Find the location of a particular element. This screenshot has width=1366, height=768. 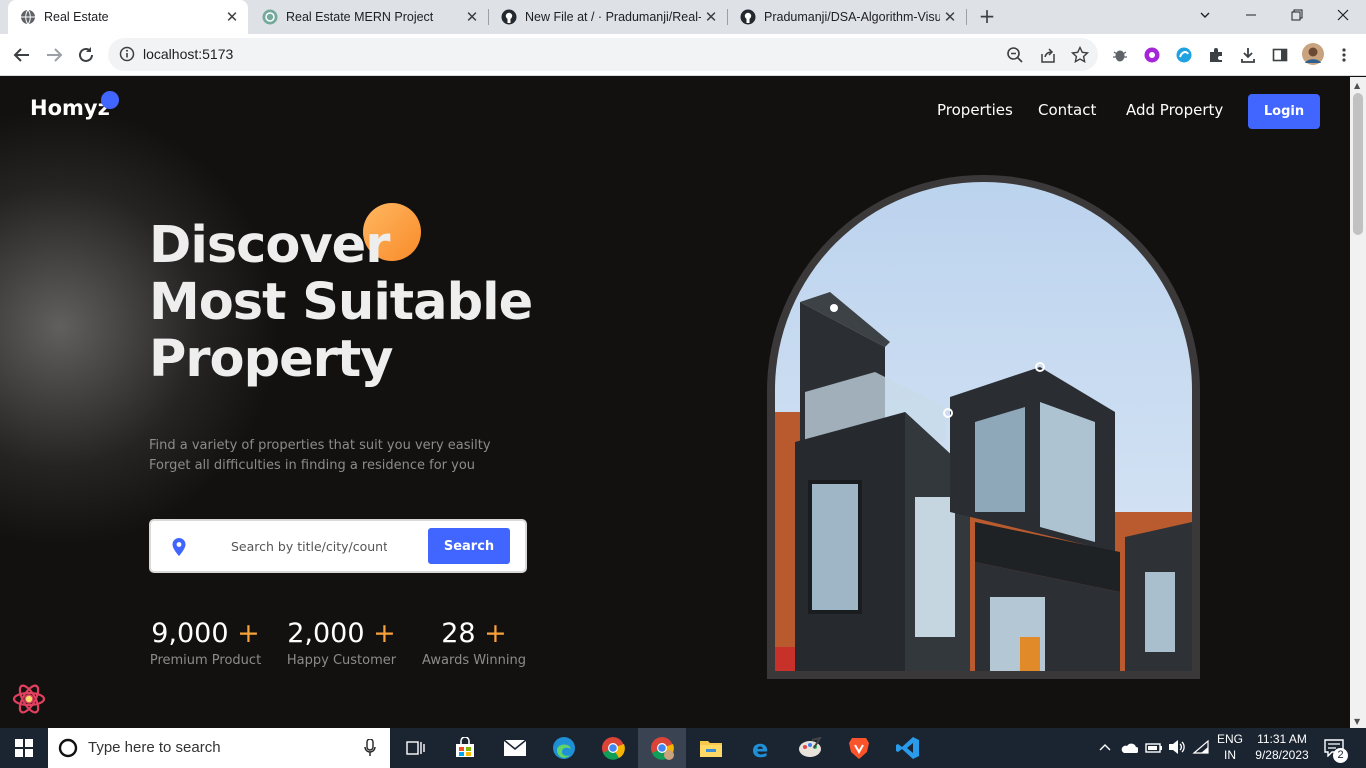

stat-number: 28 is located at coordinates (458, 633).